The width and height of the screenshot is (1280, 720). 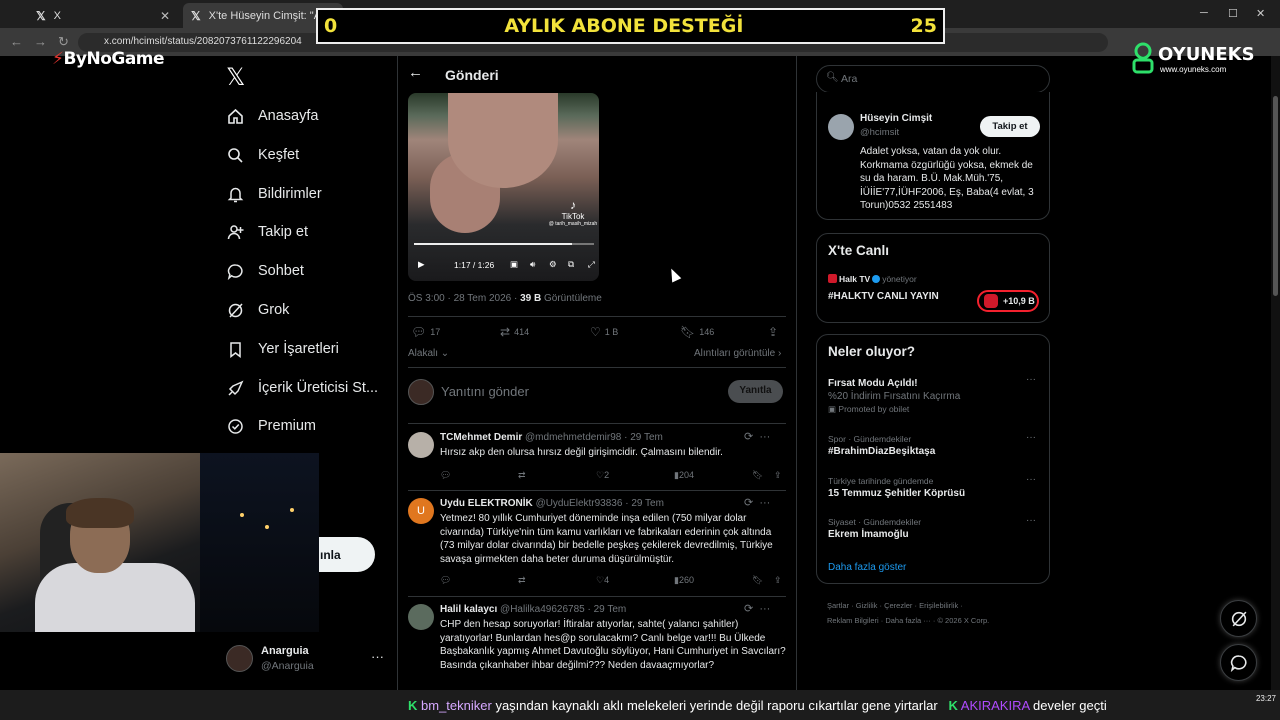 I want to click on reply-input: Yanıtını gönder, so click(x=485, y=391).